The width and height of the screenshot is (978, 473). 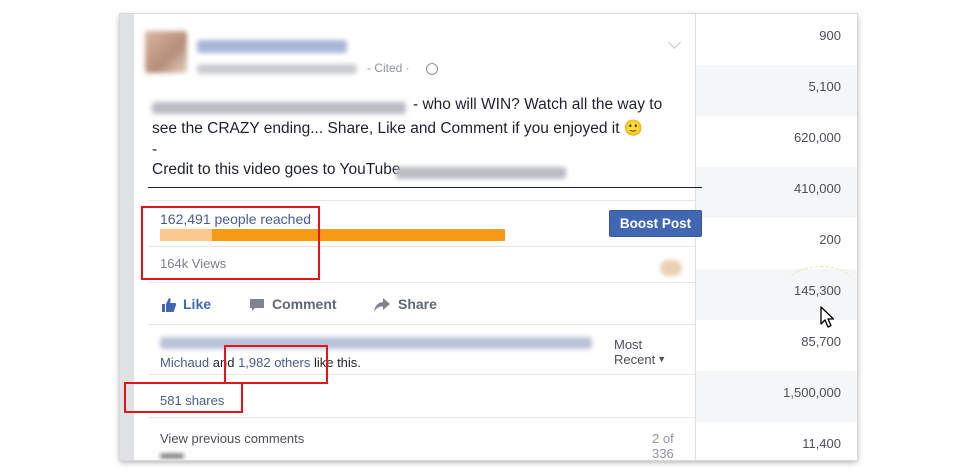 I want to click on avatar, so click(x=166, y=52).